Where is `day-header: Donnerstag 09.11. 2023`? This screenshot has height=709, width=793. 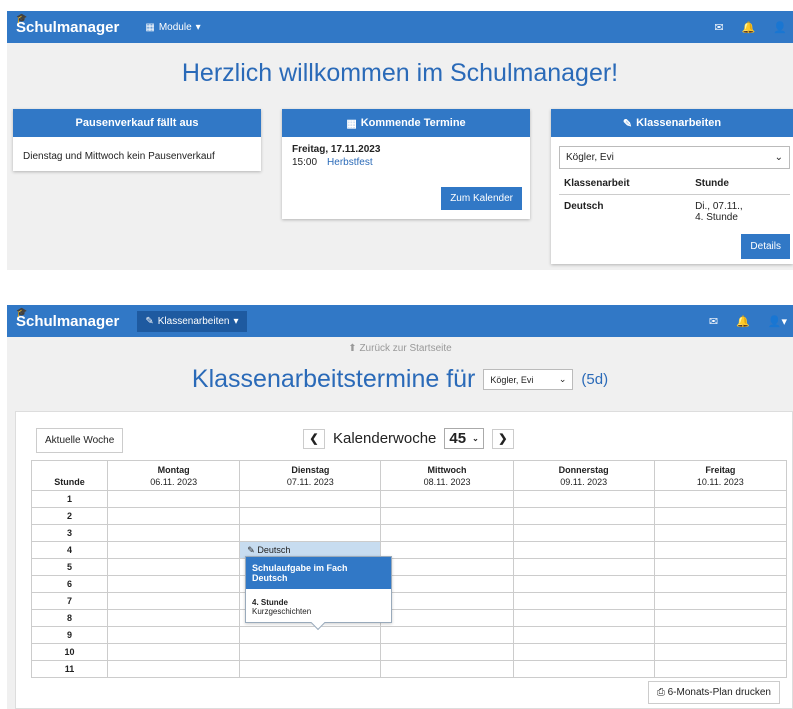 day-header: Donnerstag 09.11. 2023 is located at coordinates (583, 475).